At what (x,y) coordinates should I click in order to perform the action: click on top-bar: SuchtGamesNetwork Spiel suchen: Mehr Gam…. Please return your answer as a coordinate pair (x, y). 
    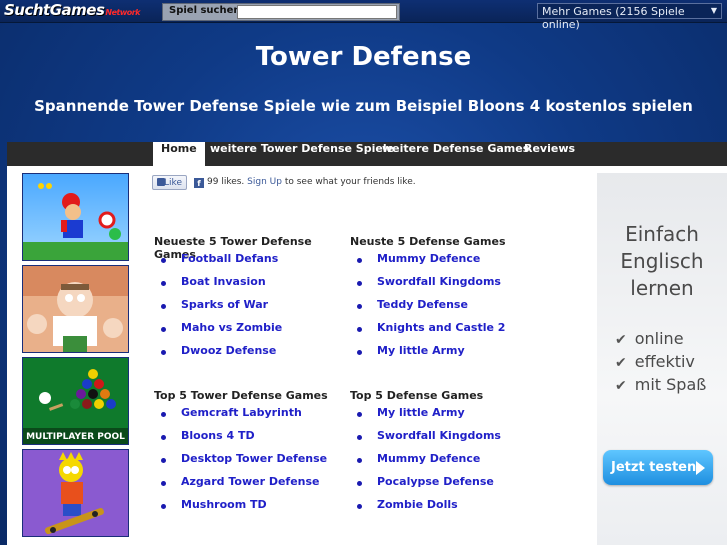
    Looking at the image, I should click on (363, 15).